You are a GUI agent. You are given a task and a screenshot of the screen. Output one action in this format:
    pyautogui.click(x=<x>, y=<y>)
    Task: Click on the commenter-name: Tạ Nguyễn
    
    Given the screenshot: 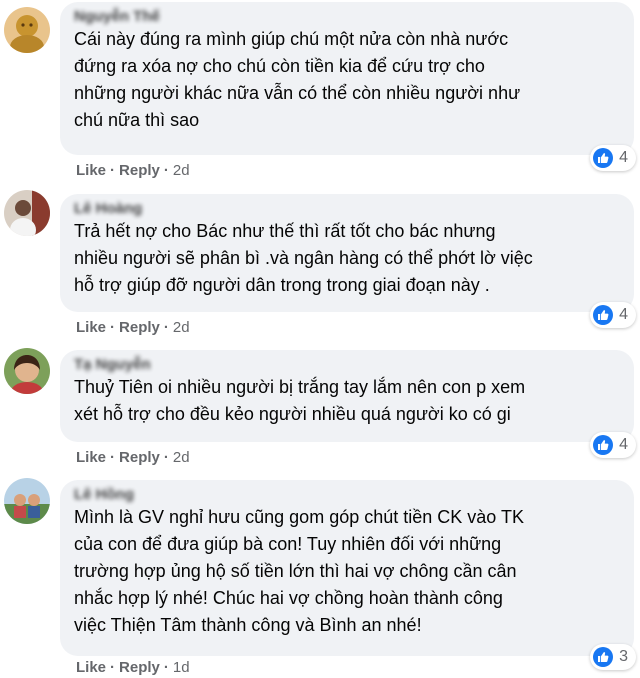 What is the action you would take?
    pyautogui.click(x=347, y=365)
    